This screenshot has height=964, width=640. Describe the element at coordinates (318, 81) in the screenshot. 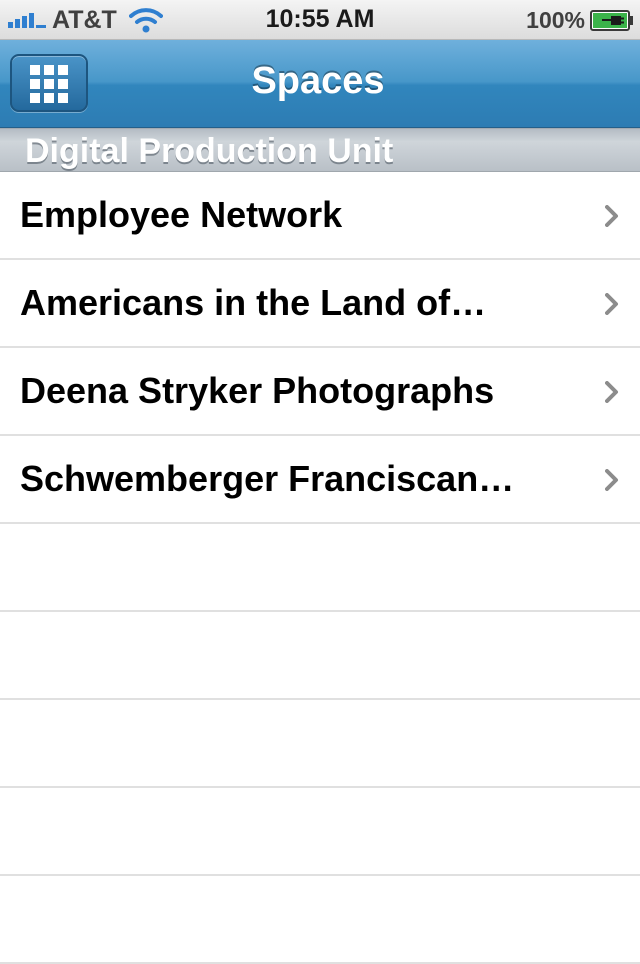

I see `page-title: Spaces` at that location.